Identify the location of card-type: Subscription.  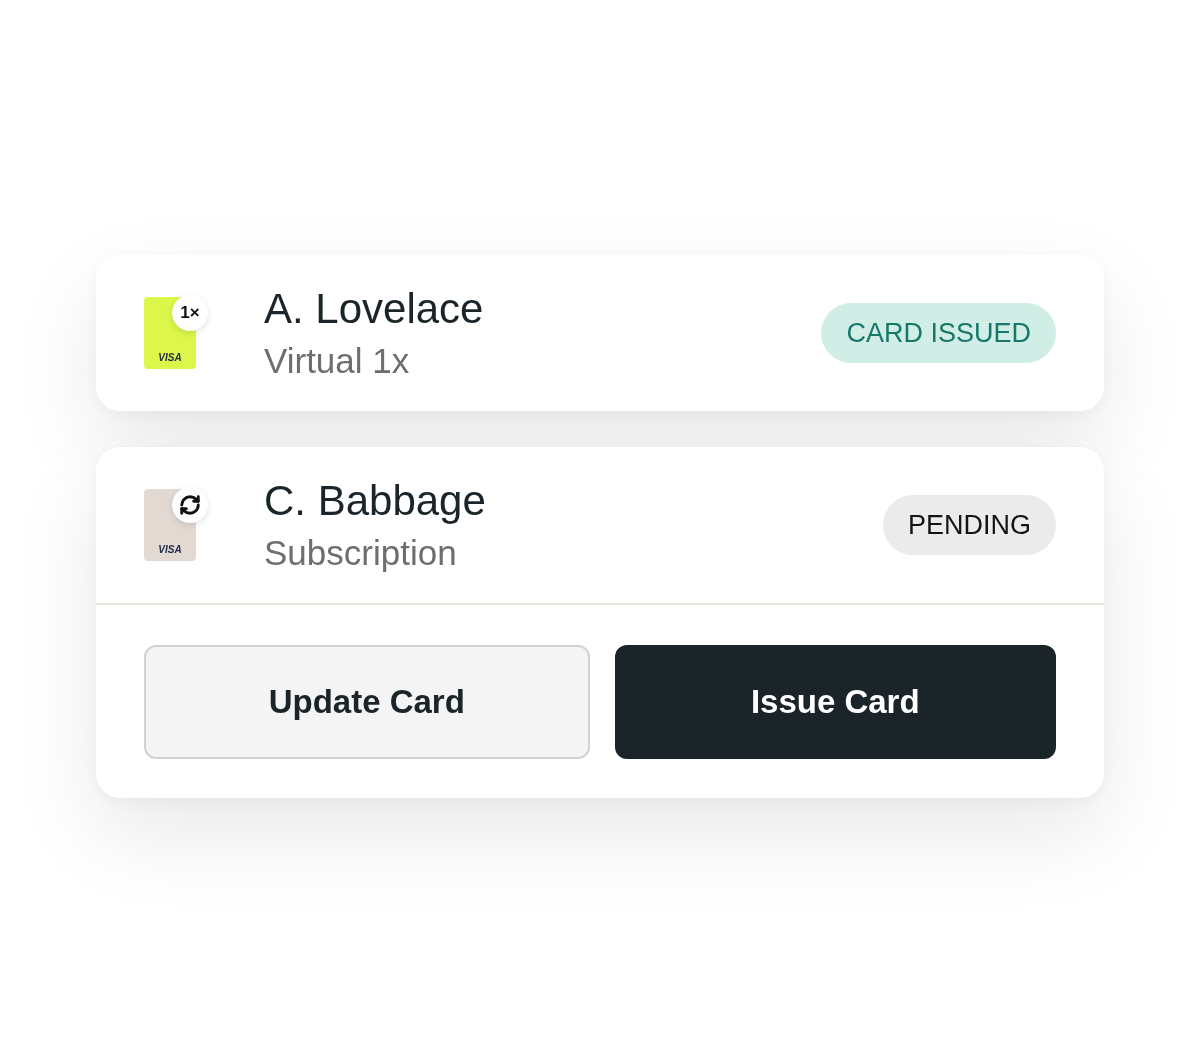
(361, 553).